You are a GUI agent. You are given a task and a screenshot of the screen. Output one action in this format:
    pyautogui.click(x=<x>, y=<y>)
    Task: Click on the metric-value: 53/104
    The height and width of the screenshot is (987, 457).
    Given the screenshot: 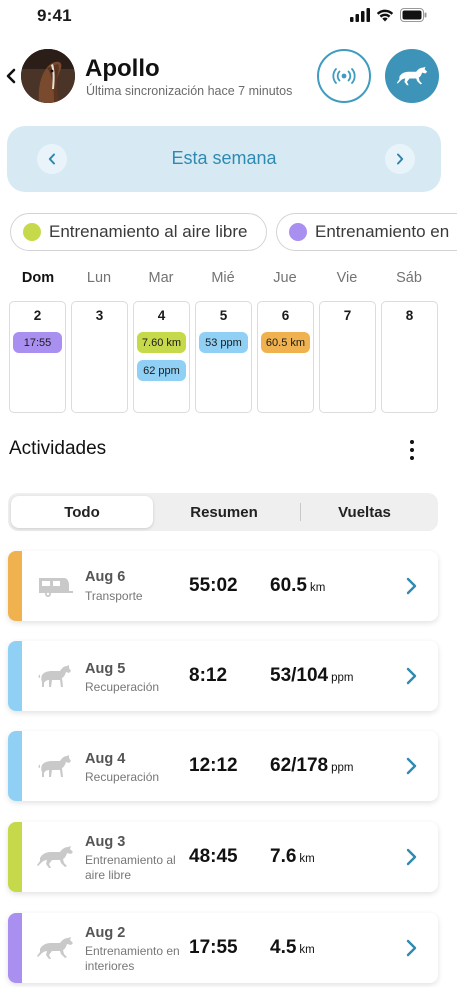 What is the action you would take?
    pyautogui.click(x=299, y=675)
    